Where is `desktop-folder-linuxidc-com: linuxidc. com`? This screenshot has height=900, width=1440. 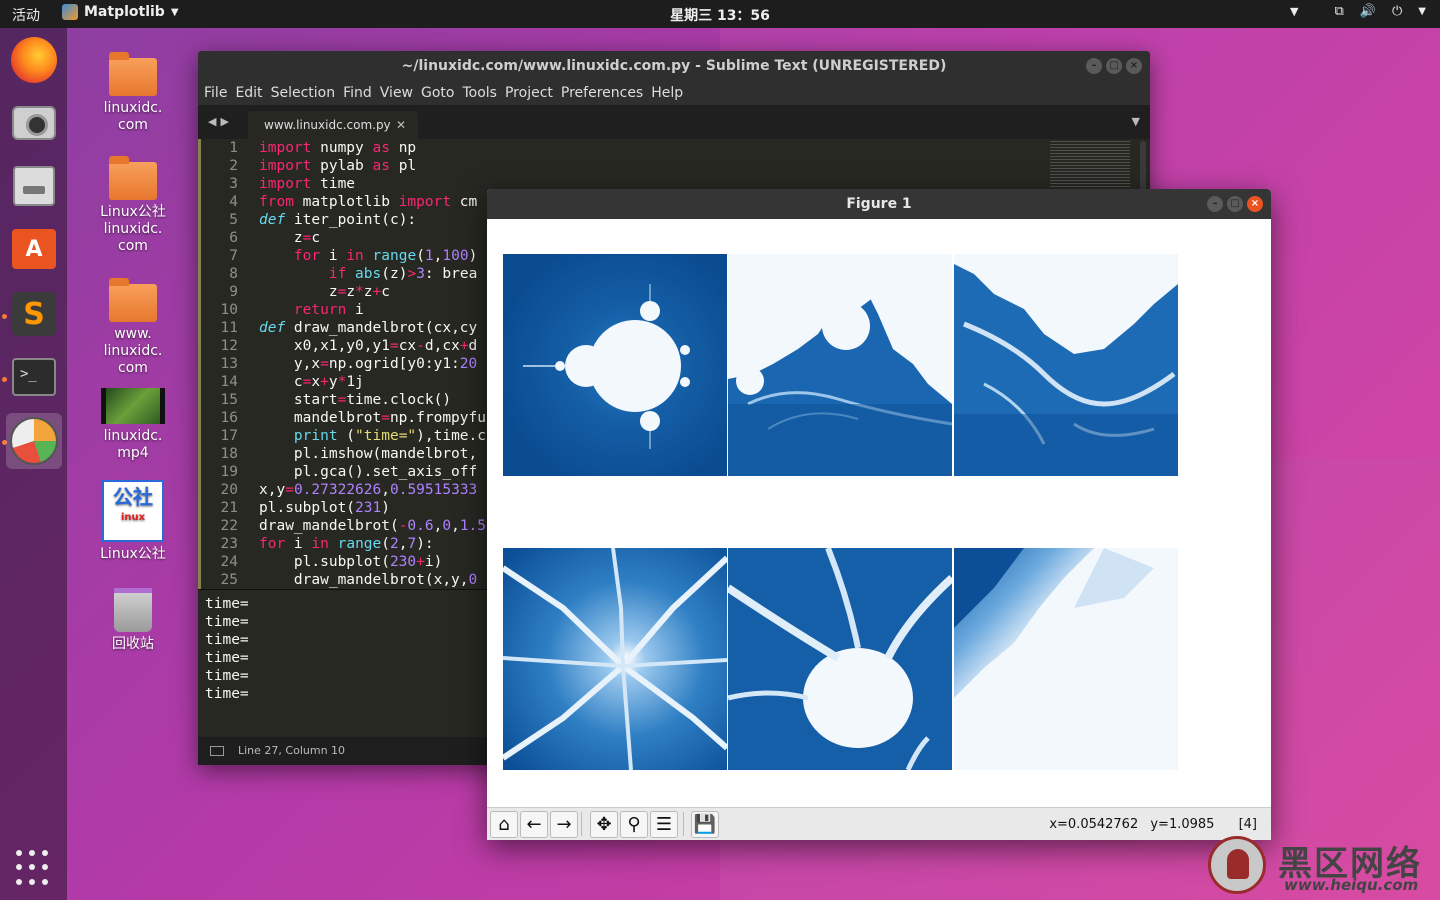 desktop-folder-linuxidc-com: linuxidc. com is located at coordinates (133, 93).